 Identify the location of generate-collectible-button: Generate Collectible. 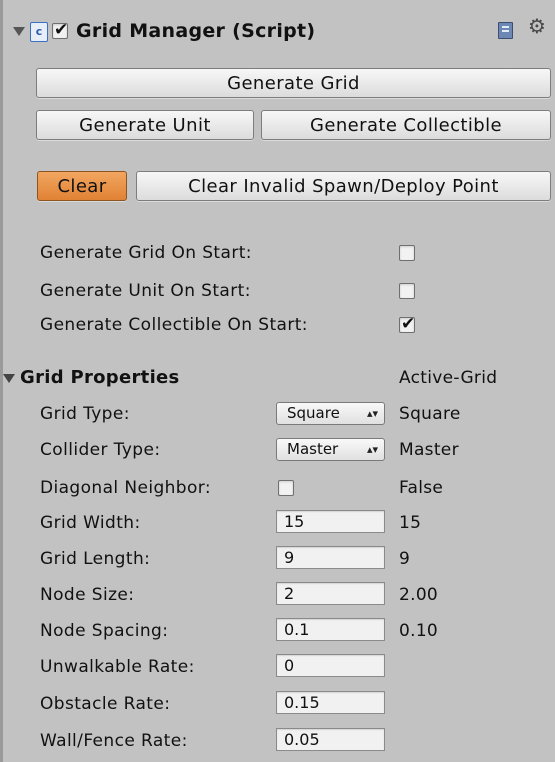
(406, 125).